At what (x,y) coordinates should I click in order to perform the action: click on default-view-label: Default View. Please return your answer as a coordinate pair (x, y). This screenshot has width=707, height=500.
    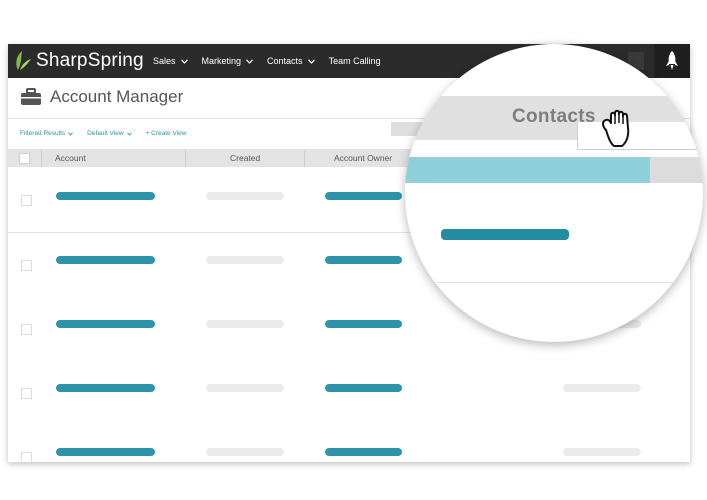
    Looking at the image, I should click on (105, 133).